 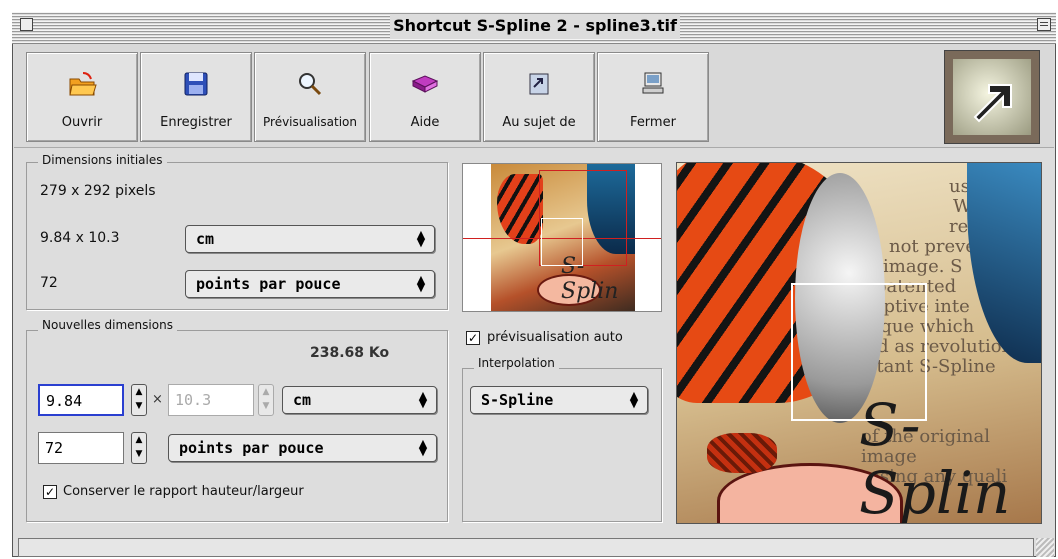 What do you see at coordinates (196, 122) in the screenshot?
I see `save-button-label: Enregistrer` at bounding box center [196, 122].